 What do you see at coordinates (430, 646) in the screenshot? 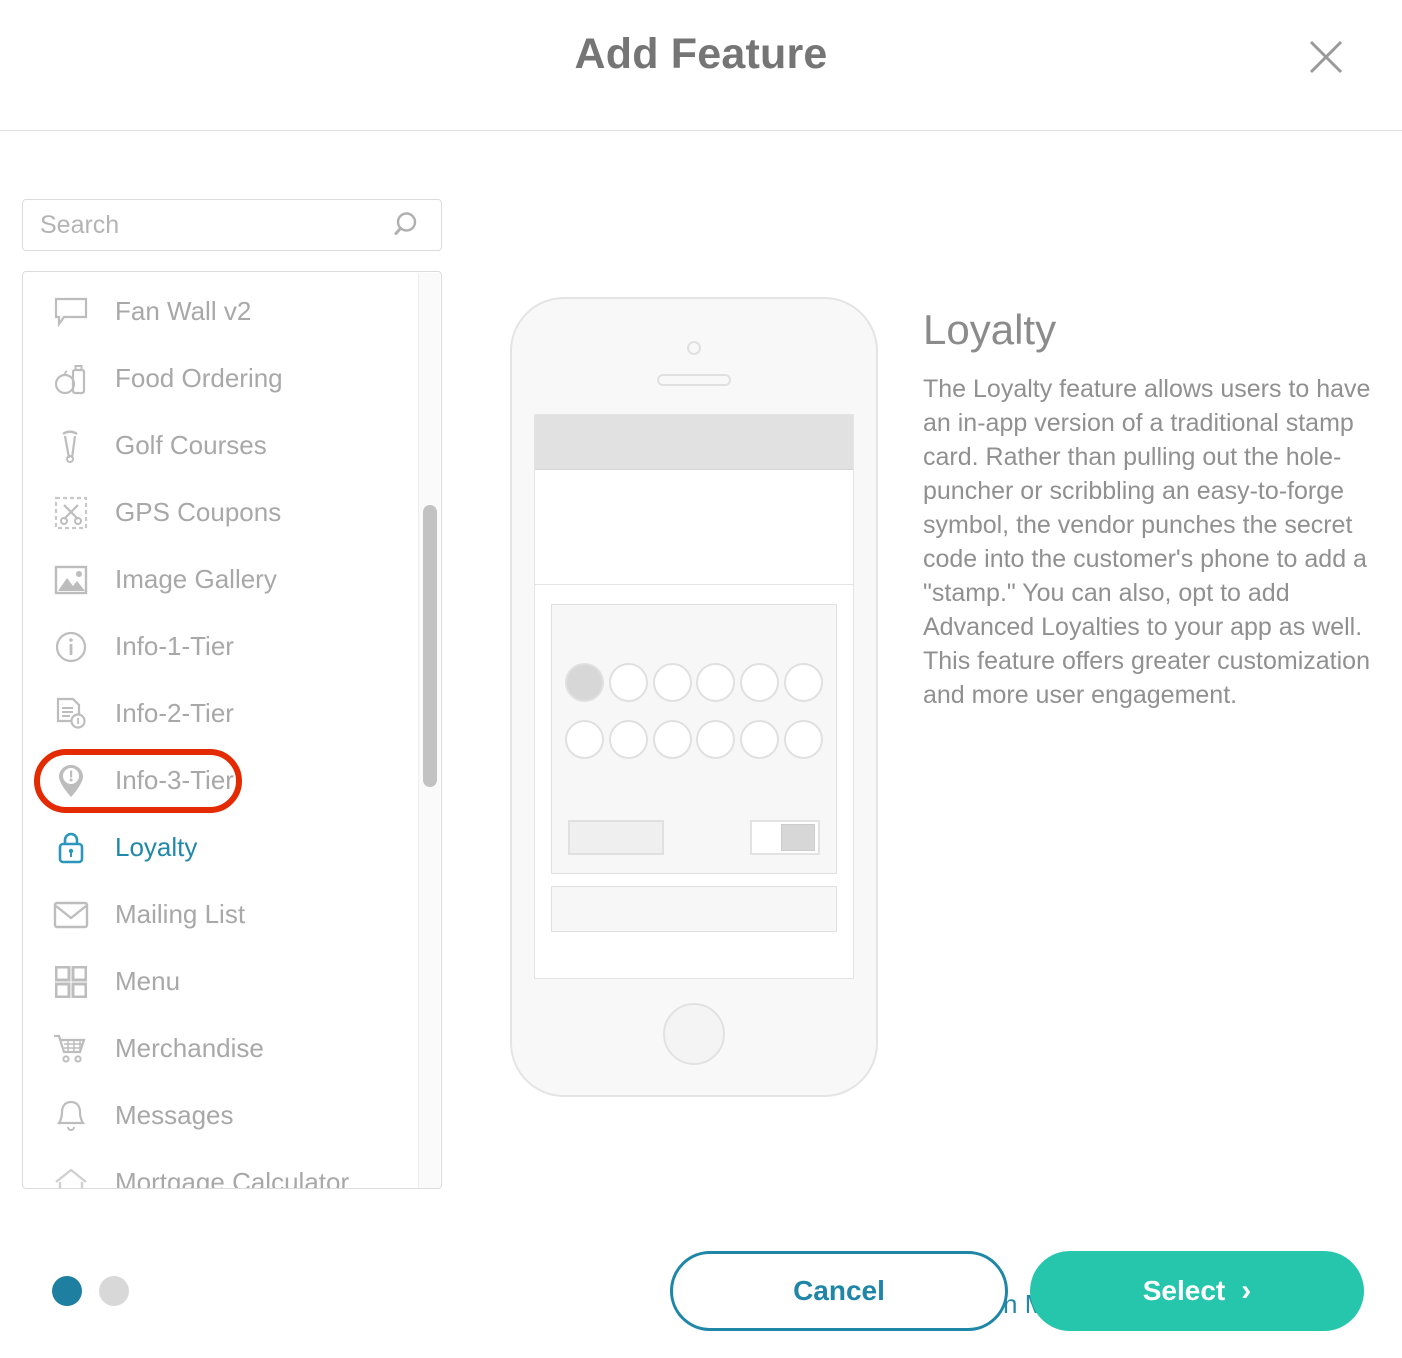
I see `scrollbar-thumb` at bounding box center [430, 646].